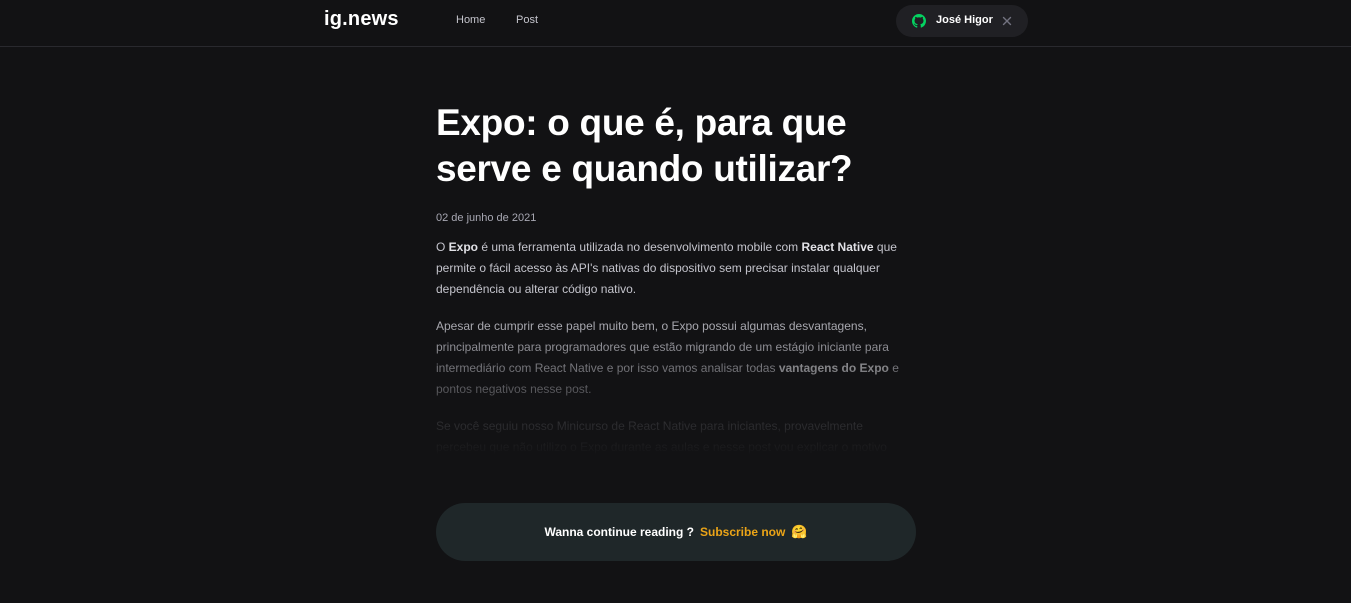 The image size is (1351, 603). What do you see at coordinates (833, 368) in the screenshot?
I see `bold-text: vantagens do Expo` at bounding box center [833, 368].